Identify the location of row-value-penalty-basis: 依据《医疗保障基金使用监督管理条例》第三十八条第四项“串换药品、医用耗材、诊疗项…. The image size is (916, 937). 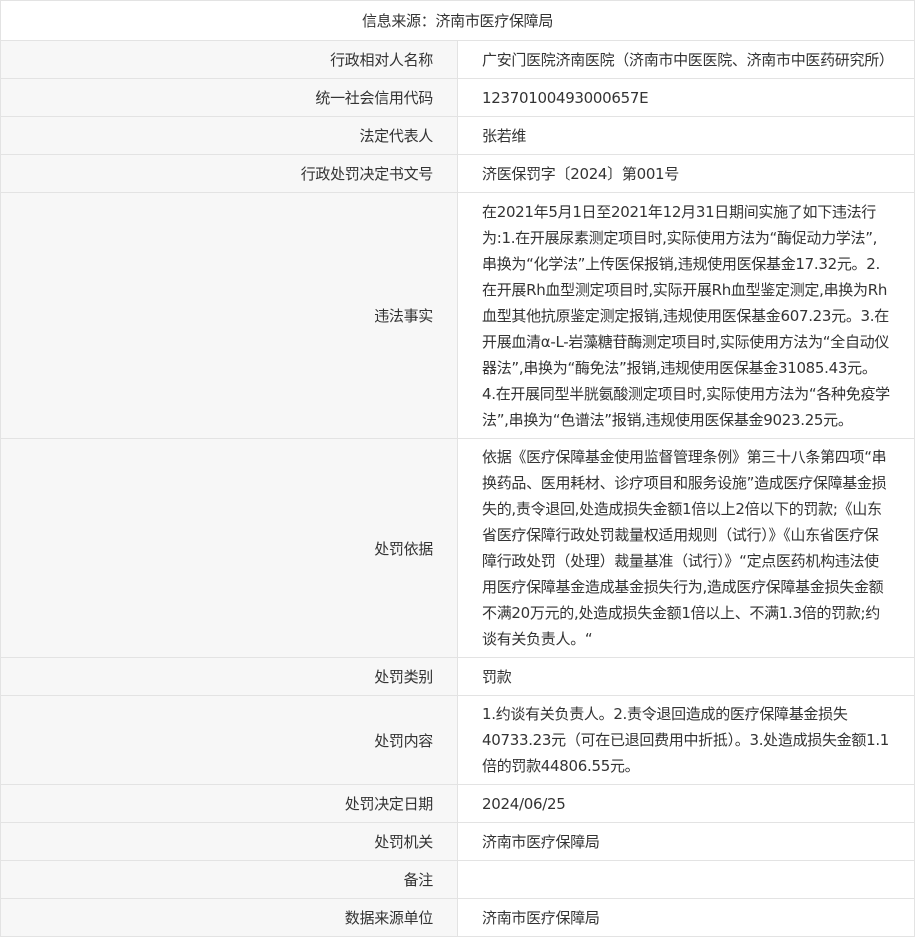
(686, 548).